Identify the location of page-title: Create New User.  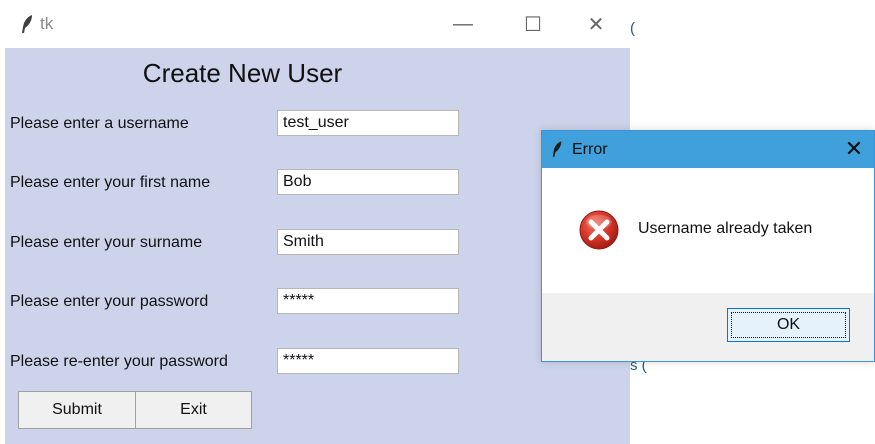
(242, 73).